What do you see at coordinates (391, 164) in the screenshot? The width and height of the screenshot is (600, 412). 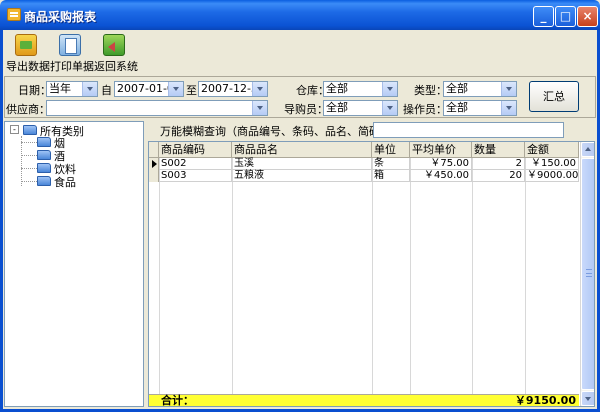 I see `cell-unit: 条` at bounding box center [391, 164].